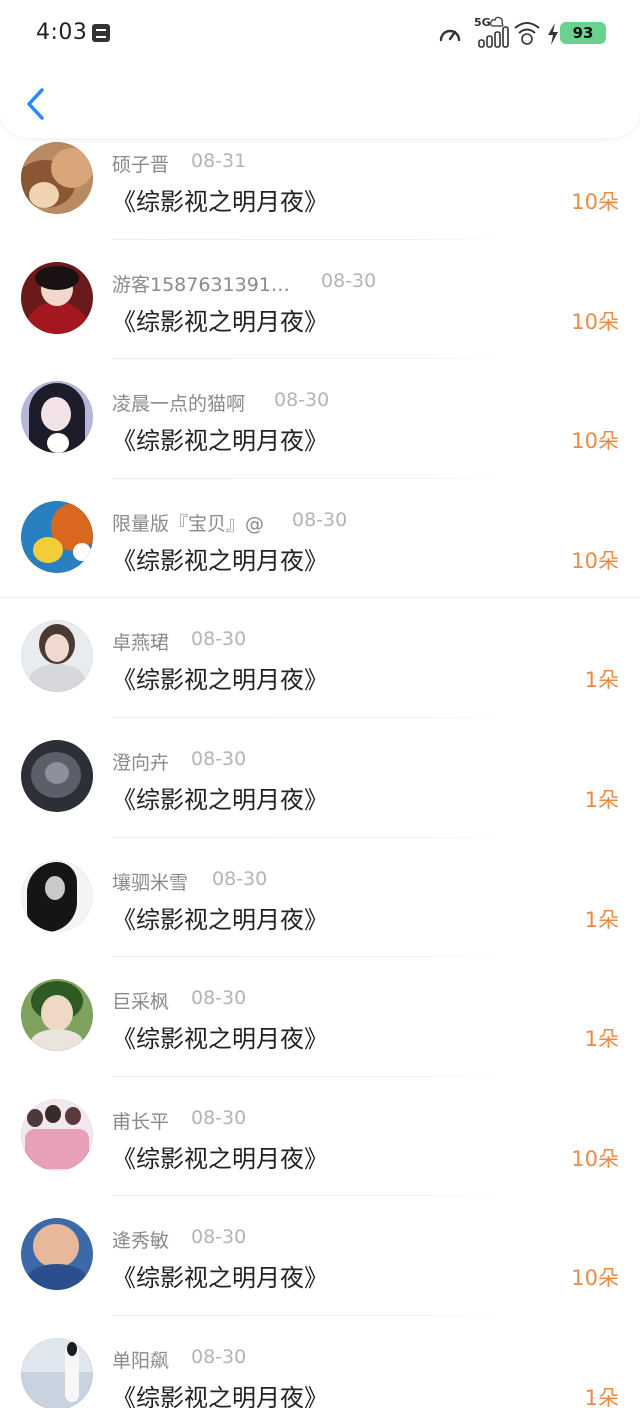  Describe the element at coordinates (493, 37) in the screenshot. I see `signal-icon` at that location.